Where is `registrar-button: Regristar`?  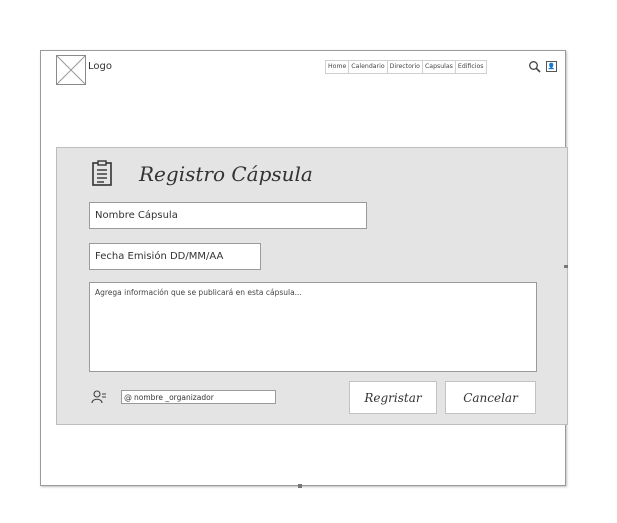 registrar-button: Regristar is located at coordinates (393, 397).